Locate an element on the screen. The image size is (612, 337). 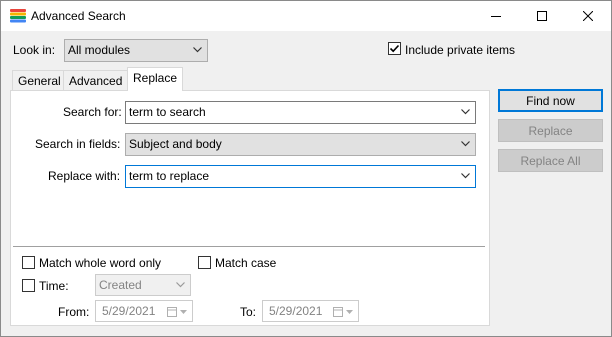
match-case-checkbox is located at coordinates (204, 262).